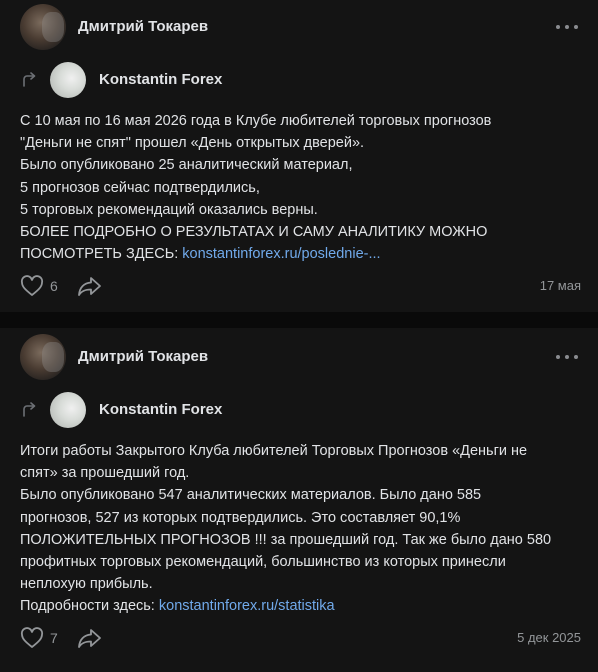  Describe the element at coordinates (303, 286) in the screenshot. I see `post-actions: 6 17 мая` at that location.